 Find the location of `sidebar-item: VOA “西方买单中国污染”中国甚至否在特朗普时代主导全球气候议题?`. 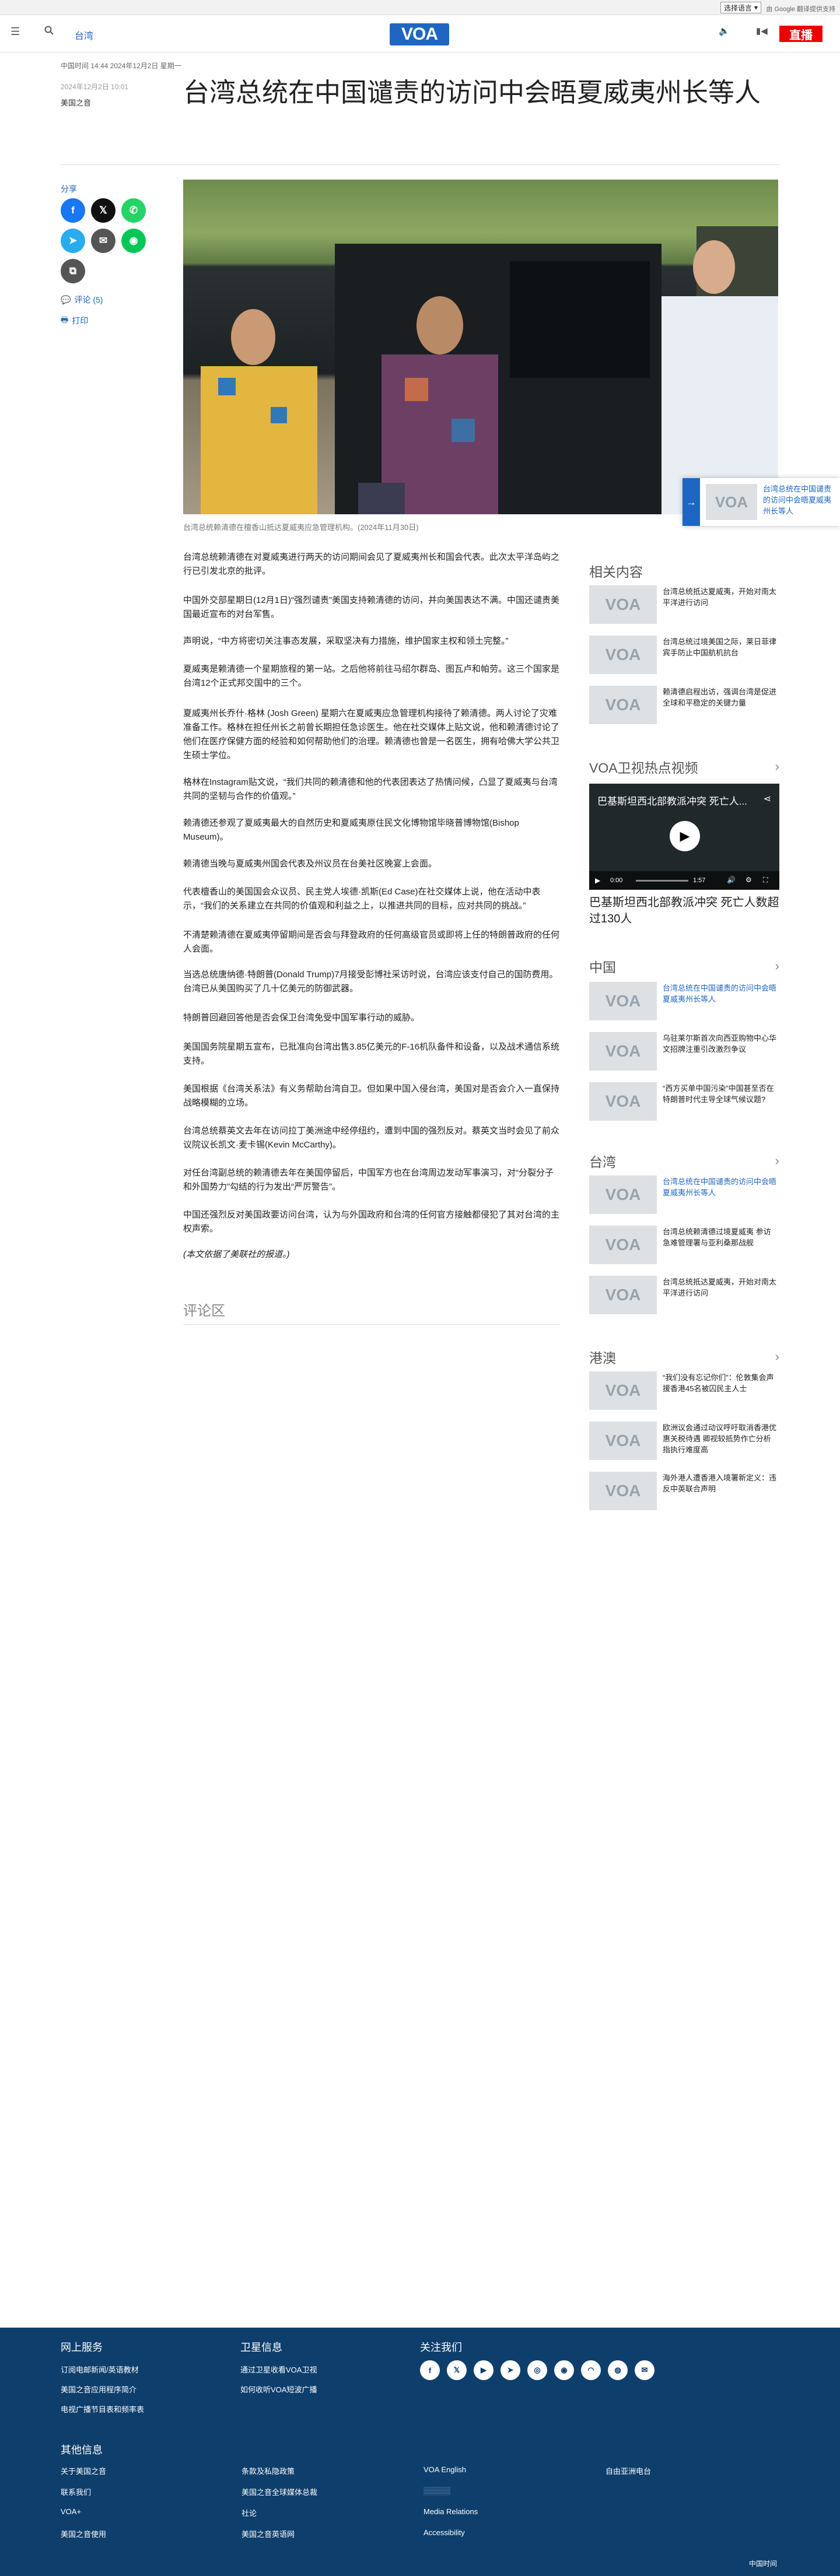

sidebar-item: VOA “西方买单中国污染”中国甚至否在特朗普时代主导全球气候议题? is located at coordinates (684, 1101).